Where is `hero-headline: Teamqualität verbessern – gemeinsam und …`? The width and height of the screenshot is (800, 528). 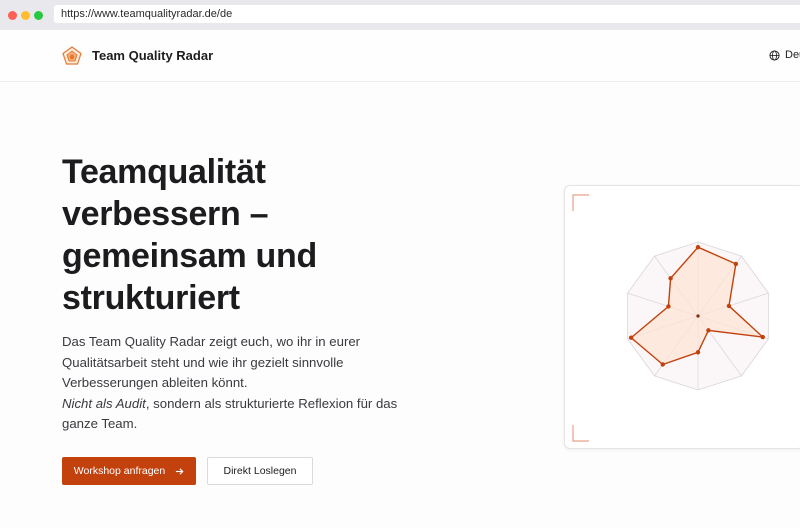 hero-headline: Teamqualität verbessern – gemeinsam und … is located at coordinates (189, 235).